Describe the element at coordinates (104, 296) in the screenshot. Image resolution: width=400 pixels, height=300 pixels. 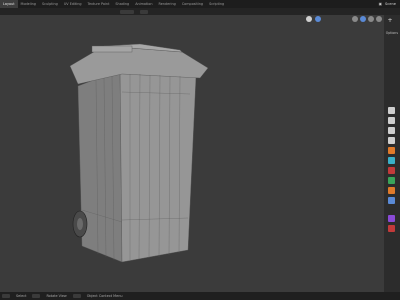
I see `status-context: Object Context Menu` at that location.